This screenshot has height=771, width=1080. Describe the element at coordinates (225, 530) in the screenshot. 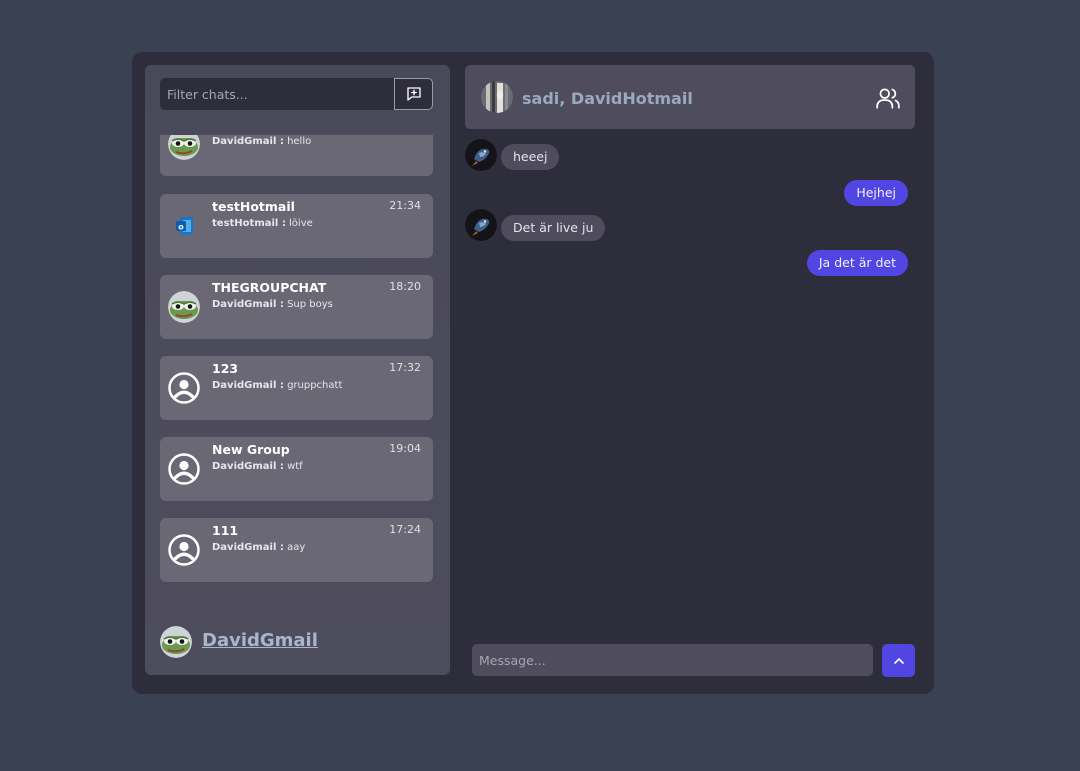

I see `chat-name: 111` at that location.